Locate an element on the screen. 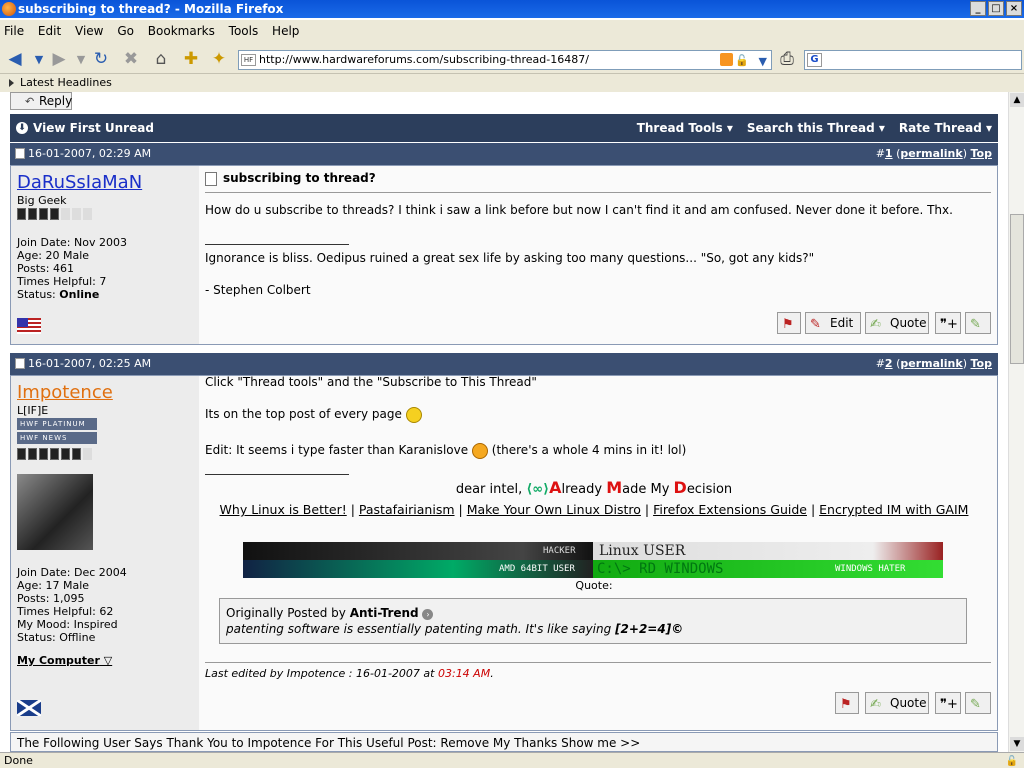 Image resolution: width=1024 pixels, height=769 pixels. menu-tools: Tools is located at coordinates (244, 31).